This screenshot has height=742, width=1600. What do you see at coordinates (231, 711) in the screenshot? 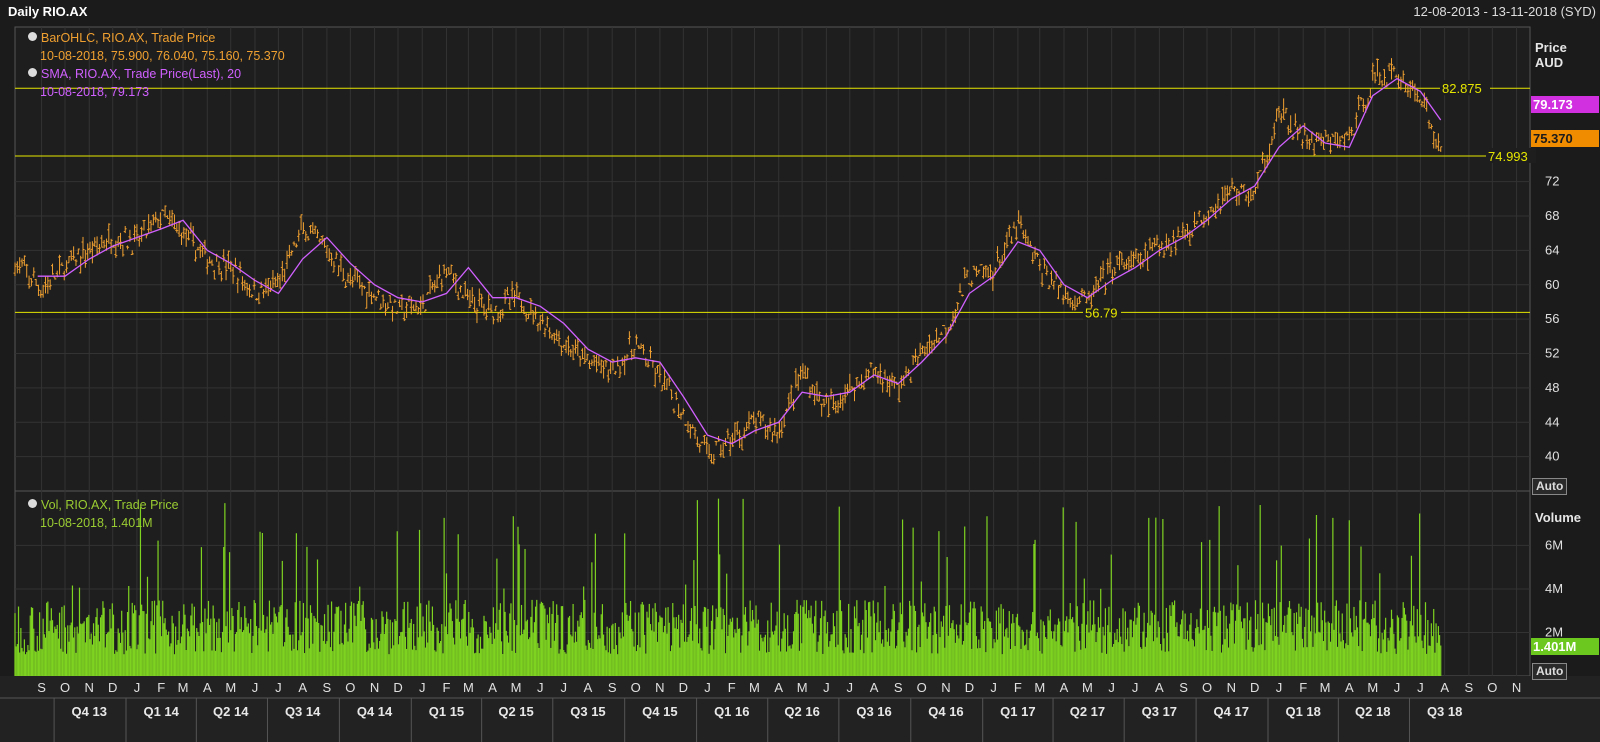
I see `quarter-tick-label: Q2 14` at bounding box center [231, 711].